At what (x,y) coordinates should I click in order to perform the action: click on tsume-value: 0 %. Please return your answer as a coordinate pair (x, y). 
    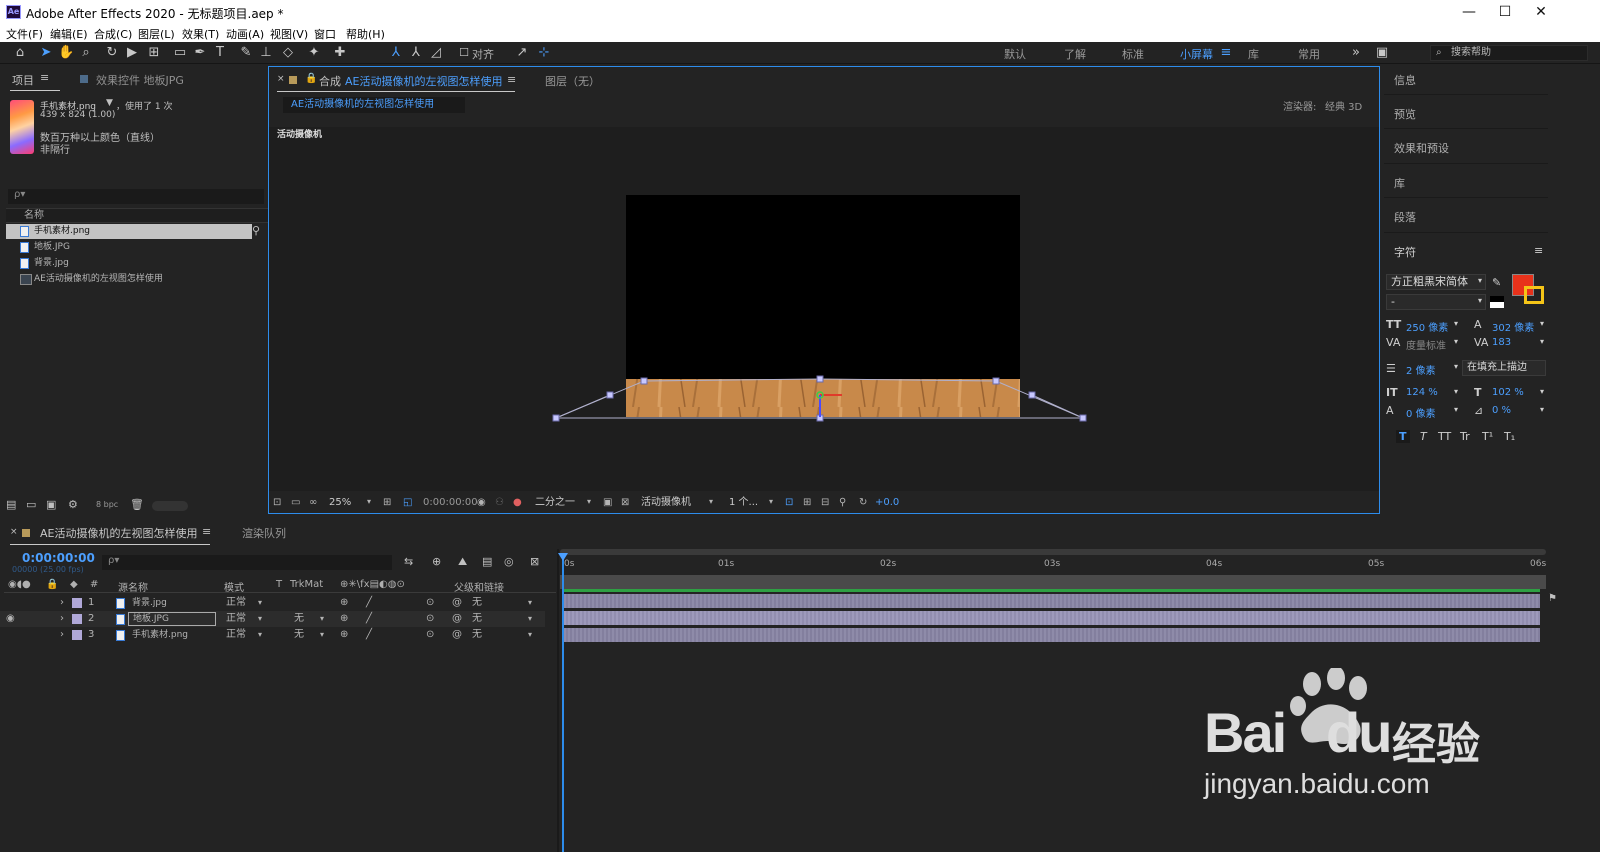
    Looking at the image, I should click on (1501, 410).